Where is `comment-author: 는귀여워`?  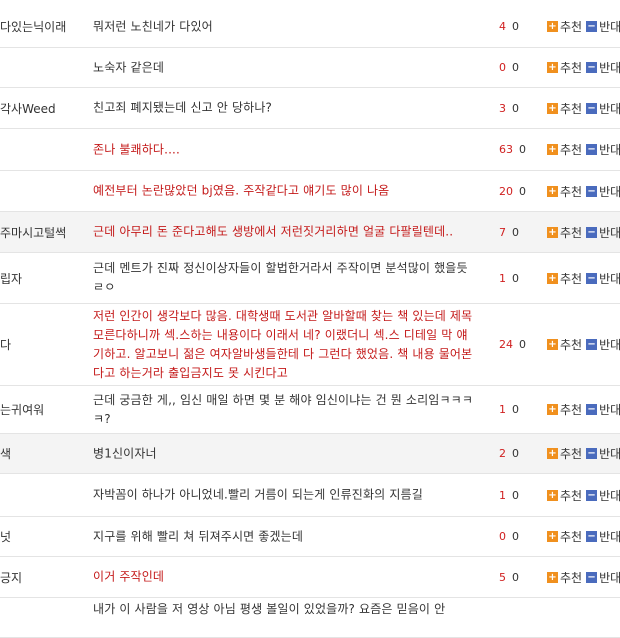 comment-author: 는귀여워 is located at coordinates (44, 409).